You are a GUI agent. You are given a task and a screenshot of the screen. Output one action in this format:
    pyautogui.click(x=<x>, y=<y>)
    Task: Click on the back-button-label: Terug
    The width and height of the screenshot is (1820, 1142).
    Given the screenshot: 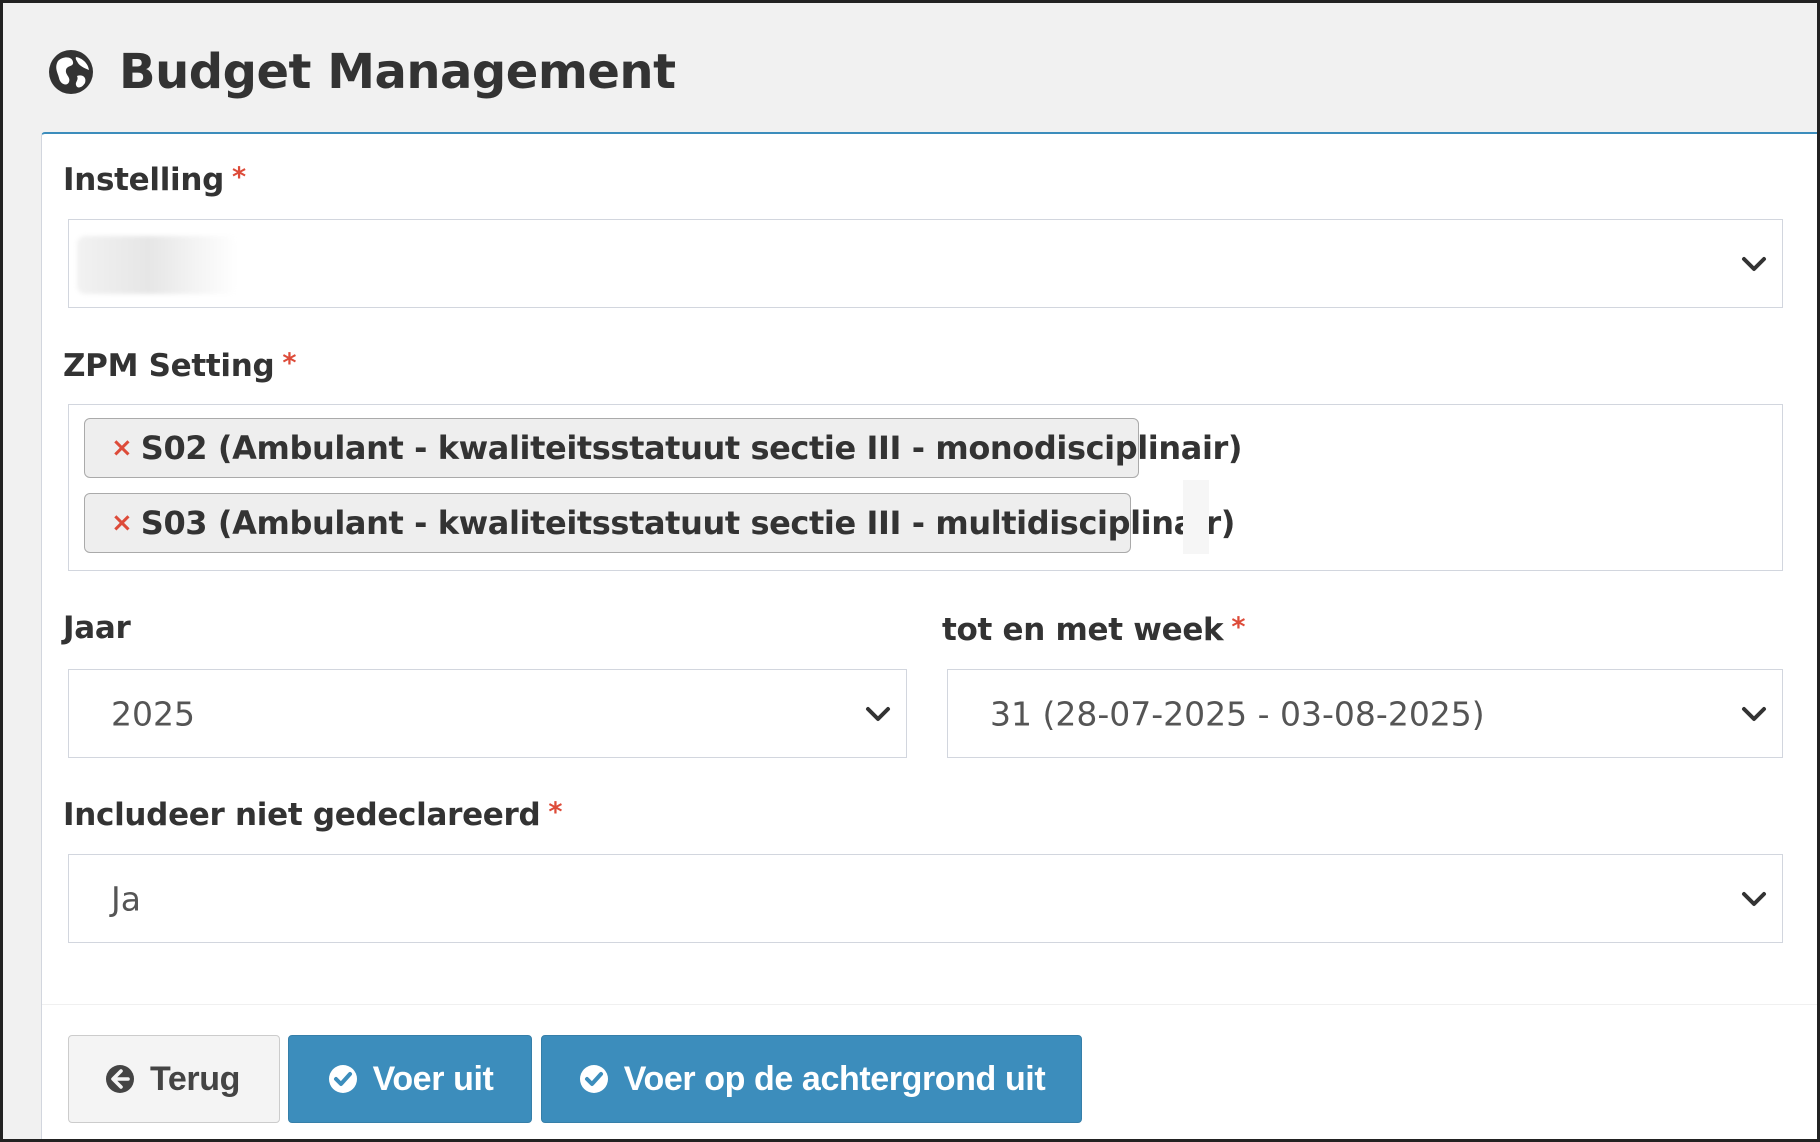 What is the action you would take?
    pyautogui.click(x=195, y=1078)
    